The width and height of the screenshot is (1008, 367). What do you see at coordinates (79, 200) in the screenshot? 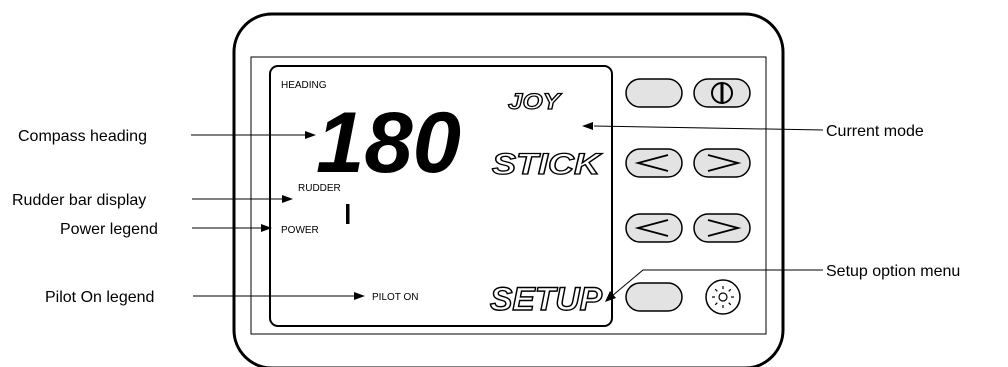
I see `callout-rudder-bar-display: Rudder bar display` at bounding box center [79, 200].